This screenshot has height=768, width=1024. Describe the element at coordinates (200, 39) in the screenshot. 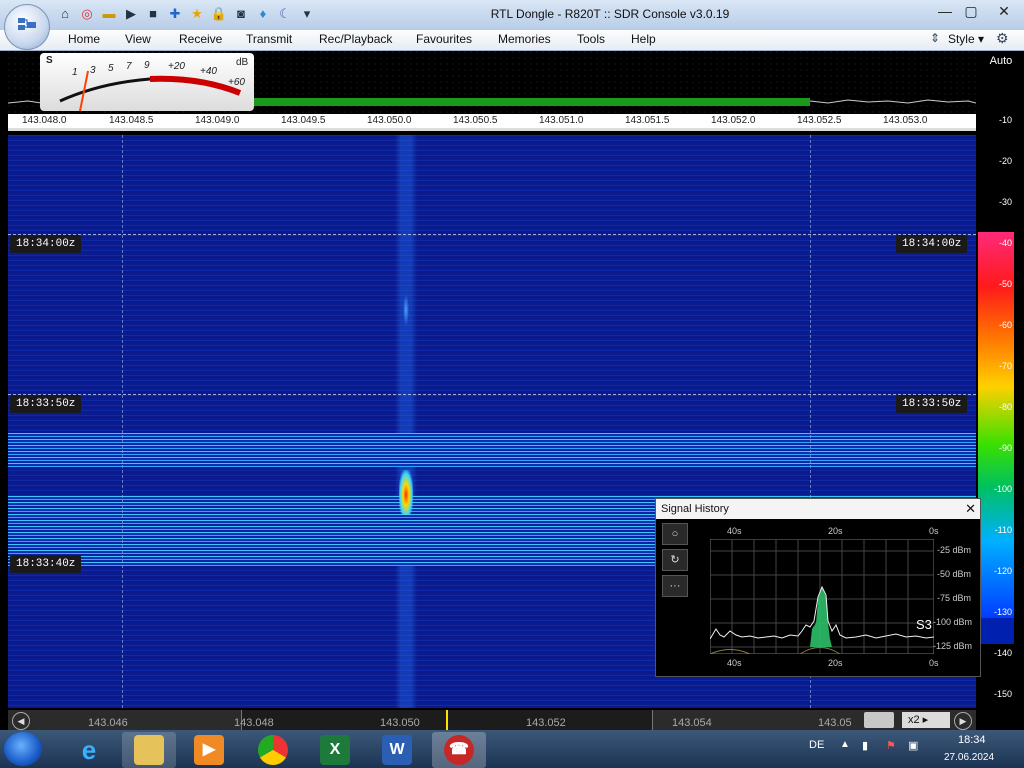

I see `menu-receive: Receive` at that location.